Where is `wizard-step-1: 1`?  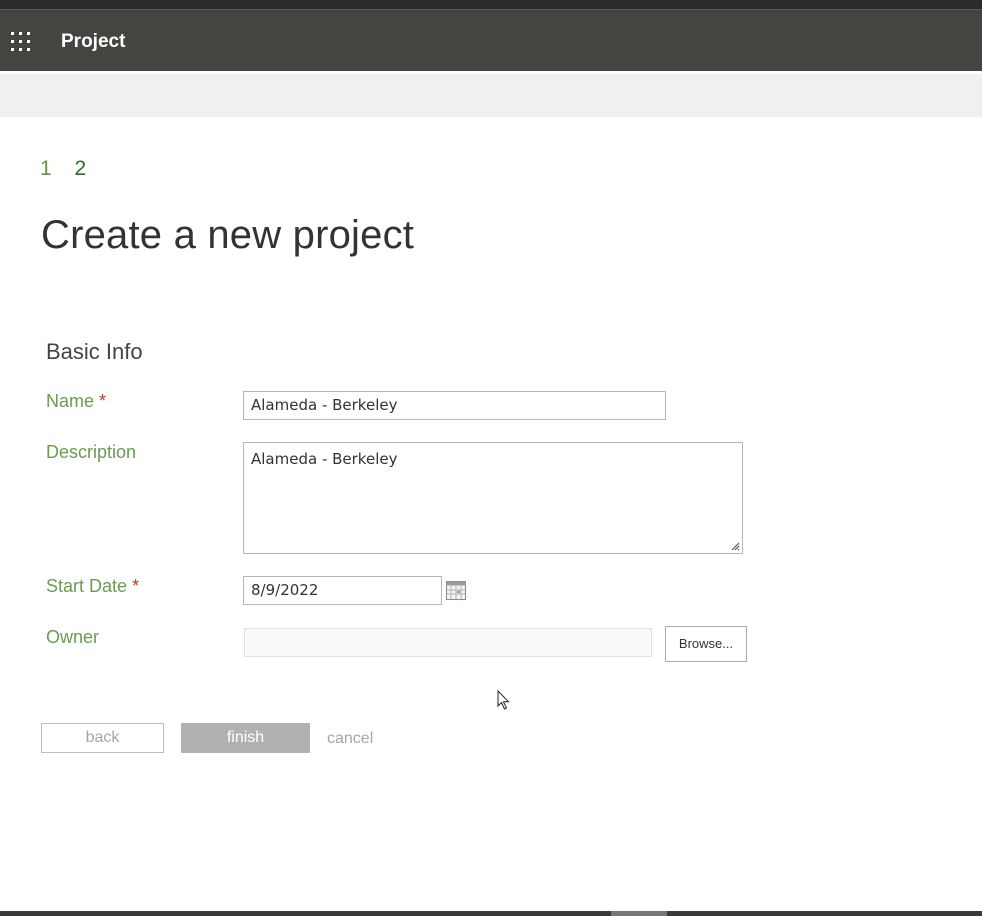 wizard-step-1: 1 is located at coordinates (46, 169).